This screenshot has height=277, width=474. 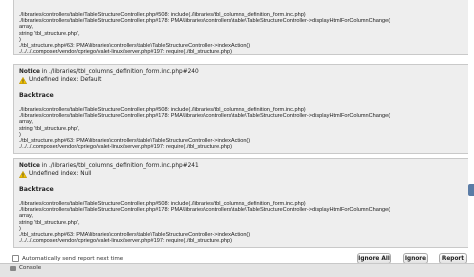 What do you see at coordinates (471, 125) in the screenshot?
I see `right-edge` at bounding box center [471, 125].